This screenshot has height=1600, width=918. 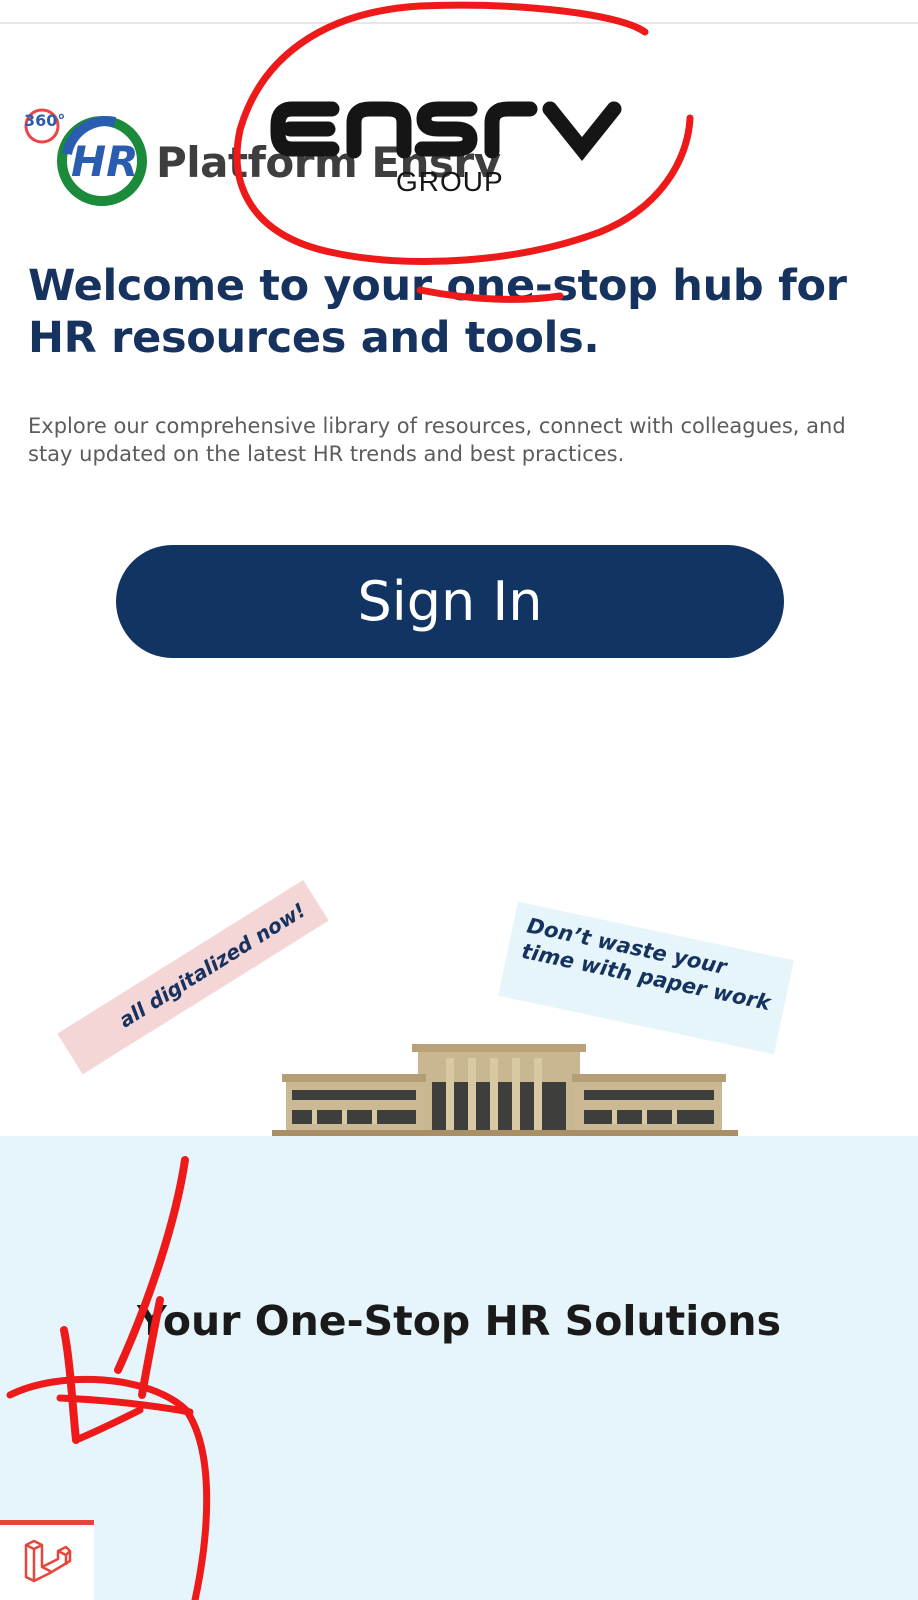 I want to click on logo-hr-icon: HR, so click(x=102, y=161).